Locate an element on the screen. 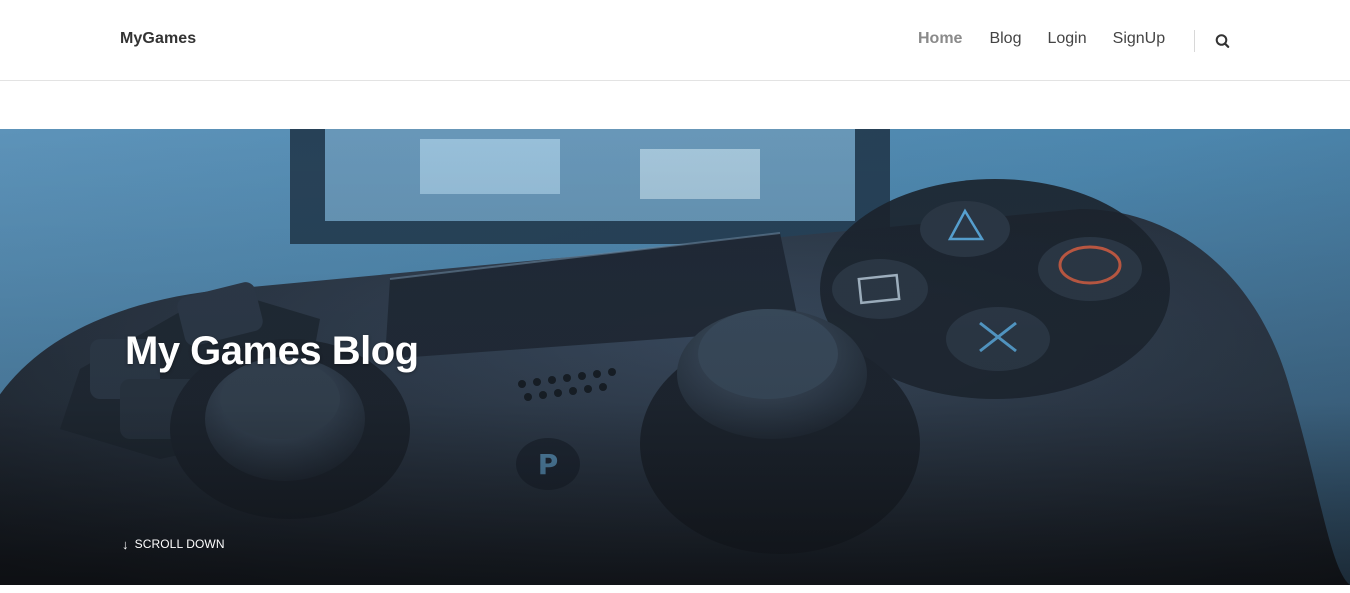 Image resolution: width=1350 pixels, height=593 pixels. nav-item-login: Login is located at coordinates (1066, 39).